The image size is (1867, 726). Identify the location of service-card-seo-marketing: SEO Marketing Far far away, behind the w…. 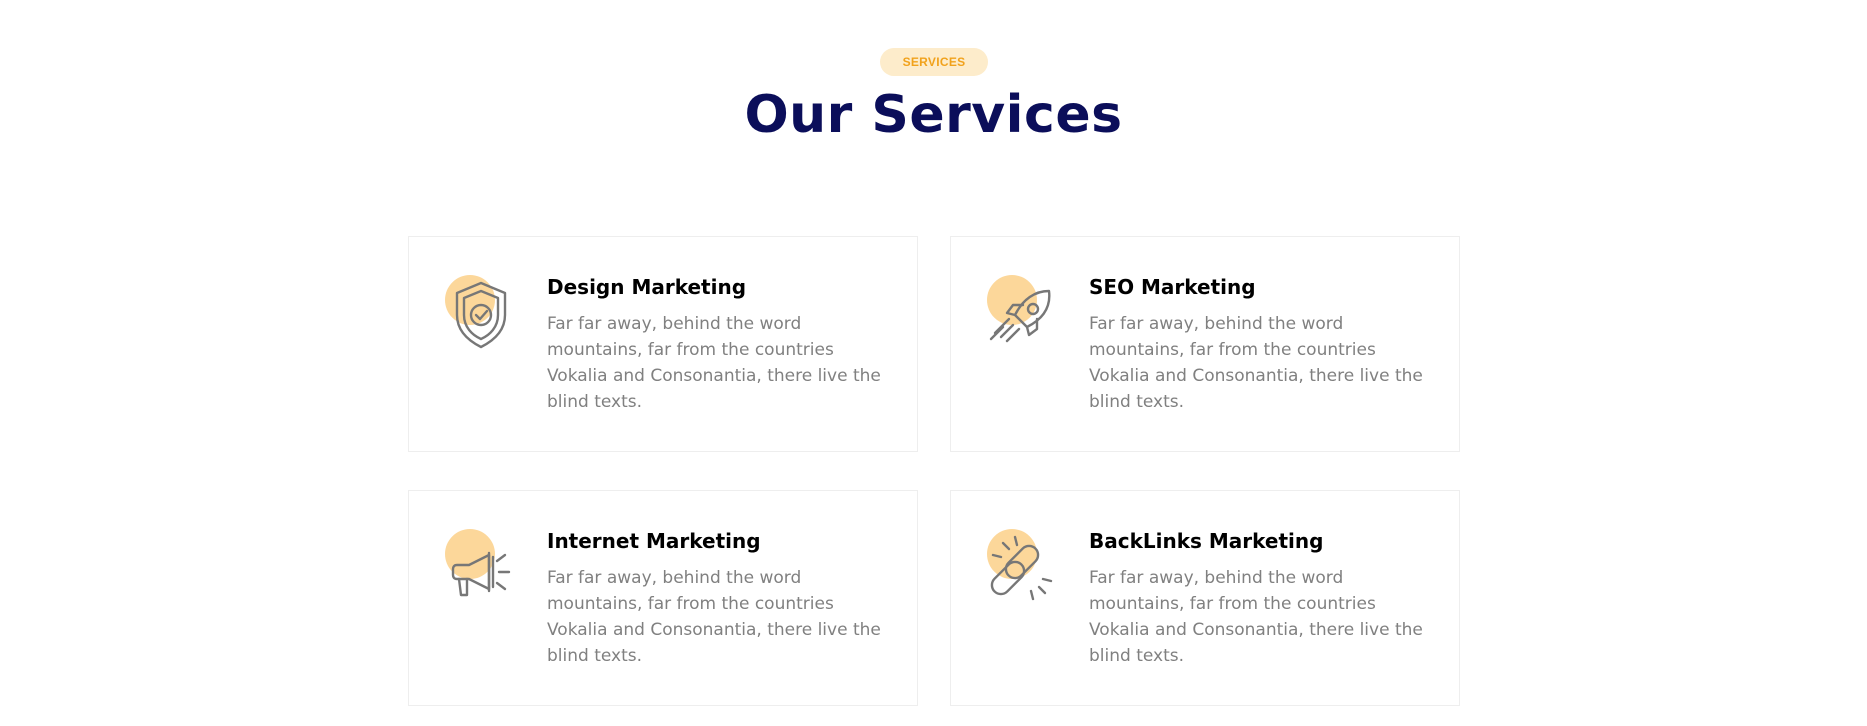
(1205, 344).